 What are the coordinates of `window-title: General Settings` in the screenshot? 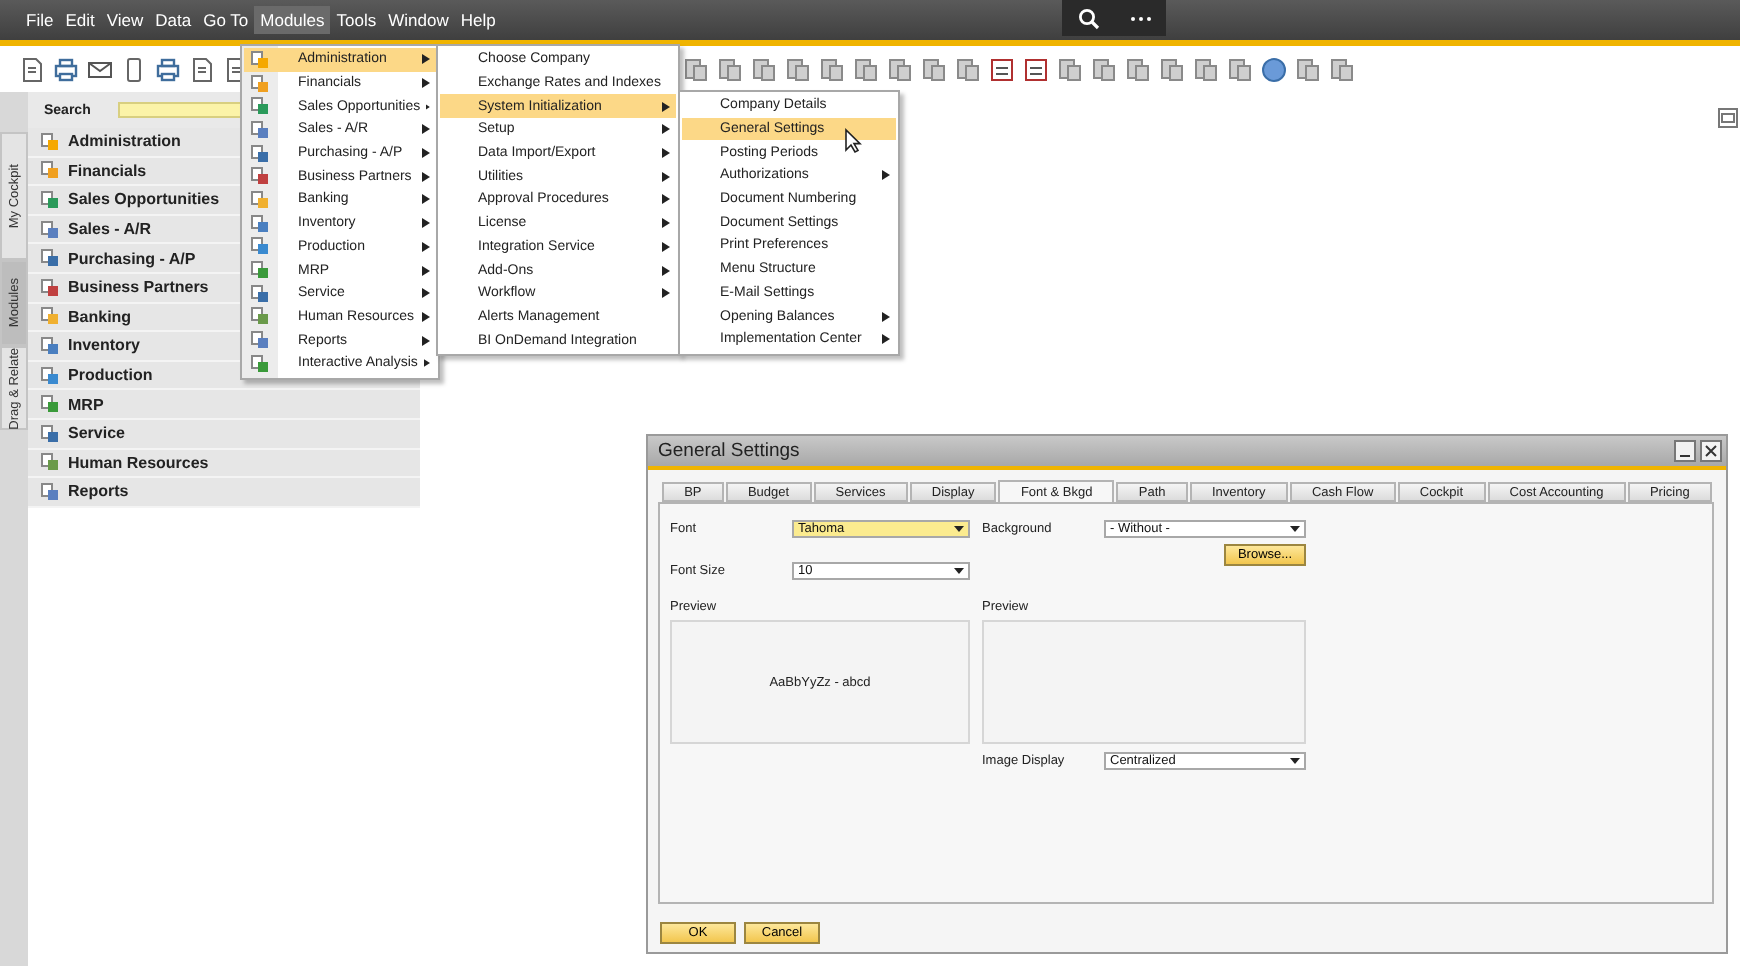 It's located at (730, 451).